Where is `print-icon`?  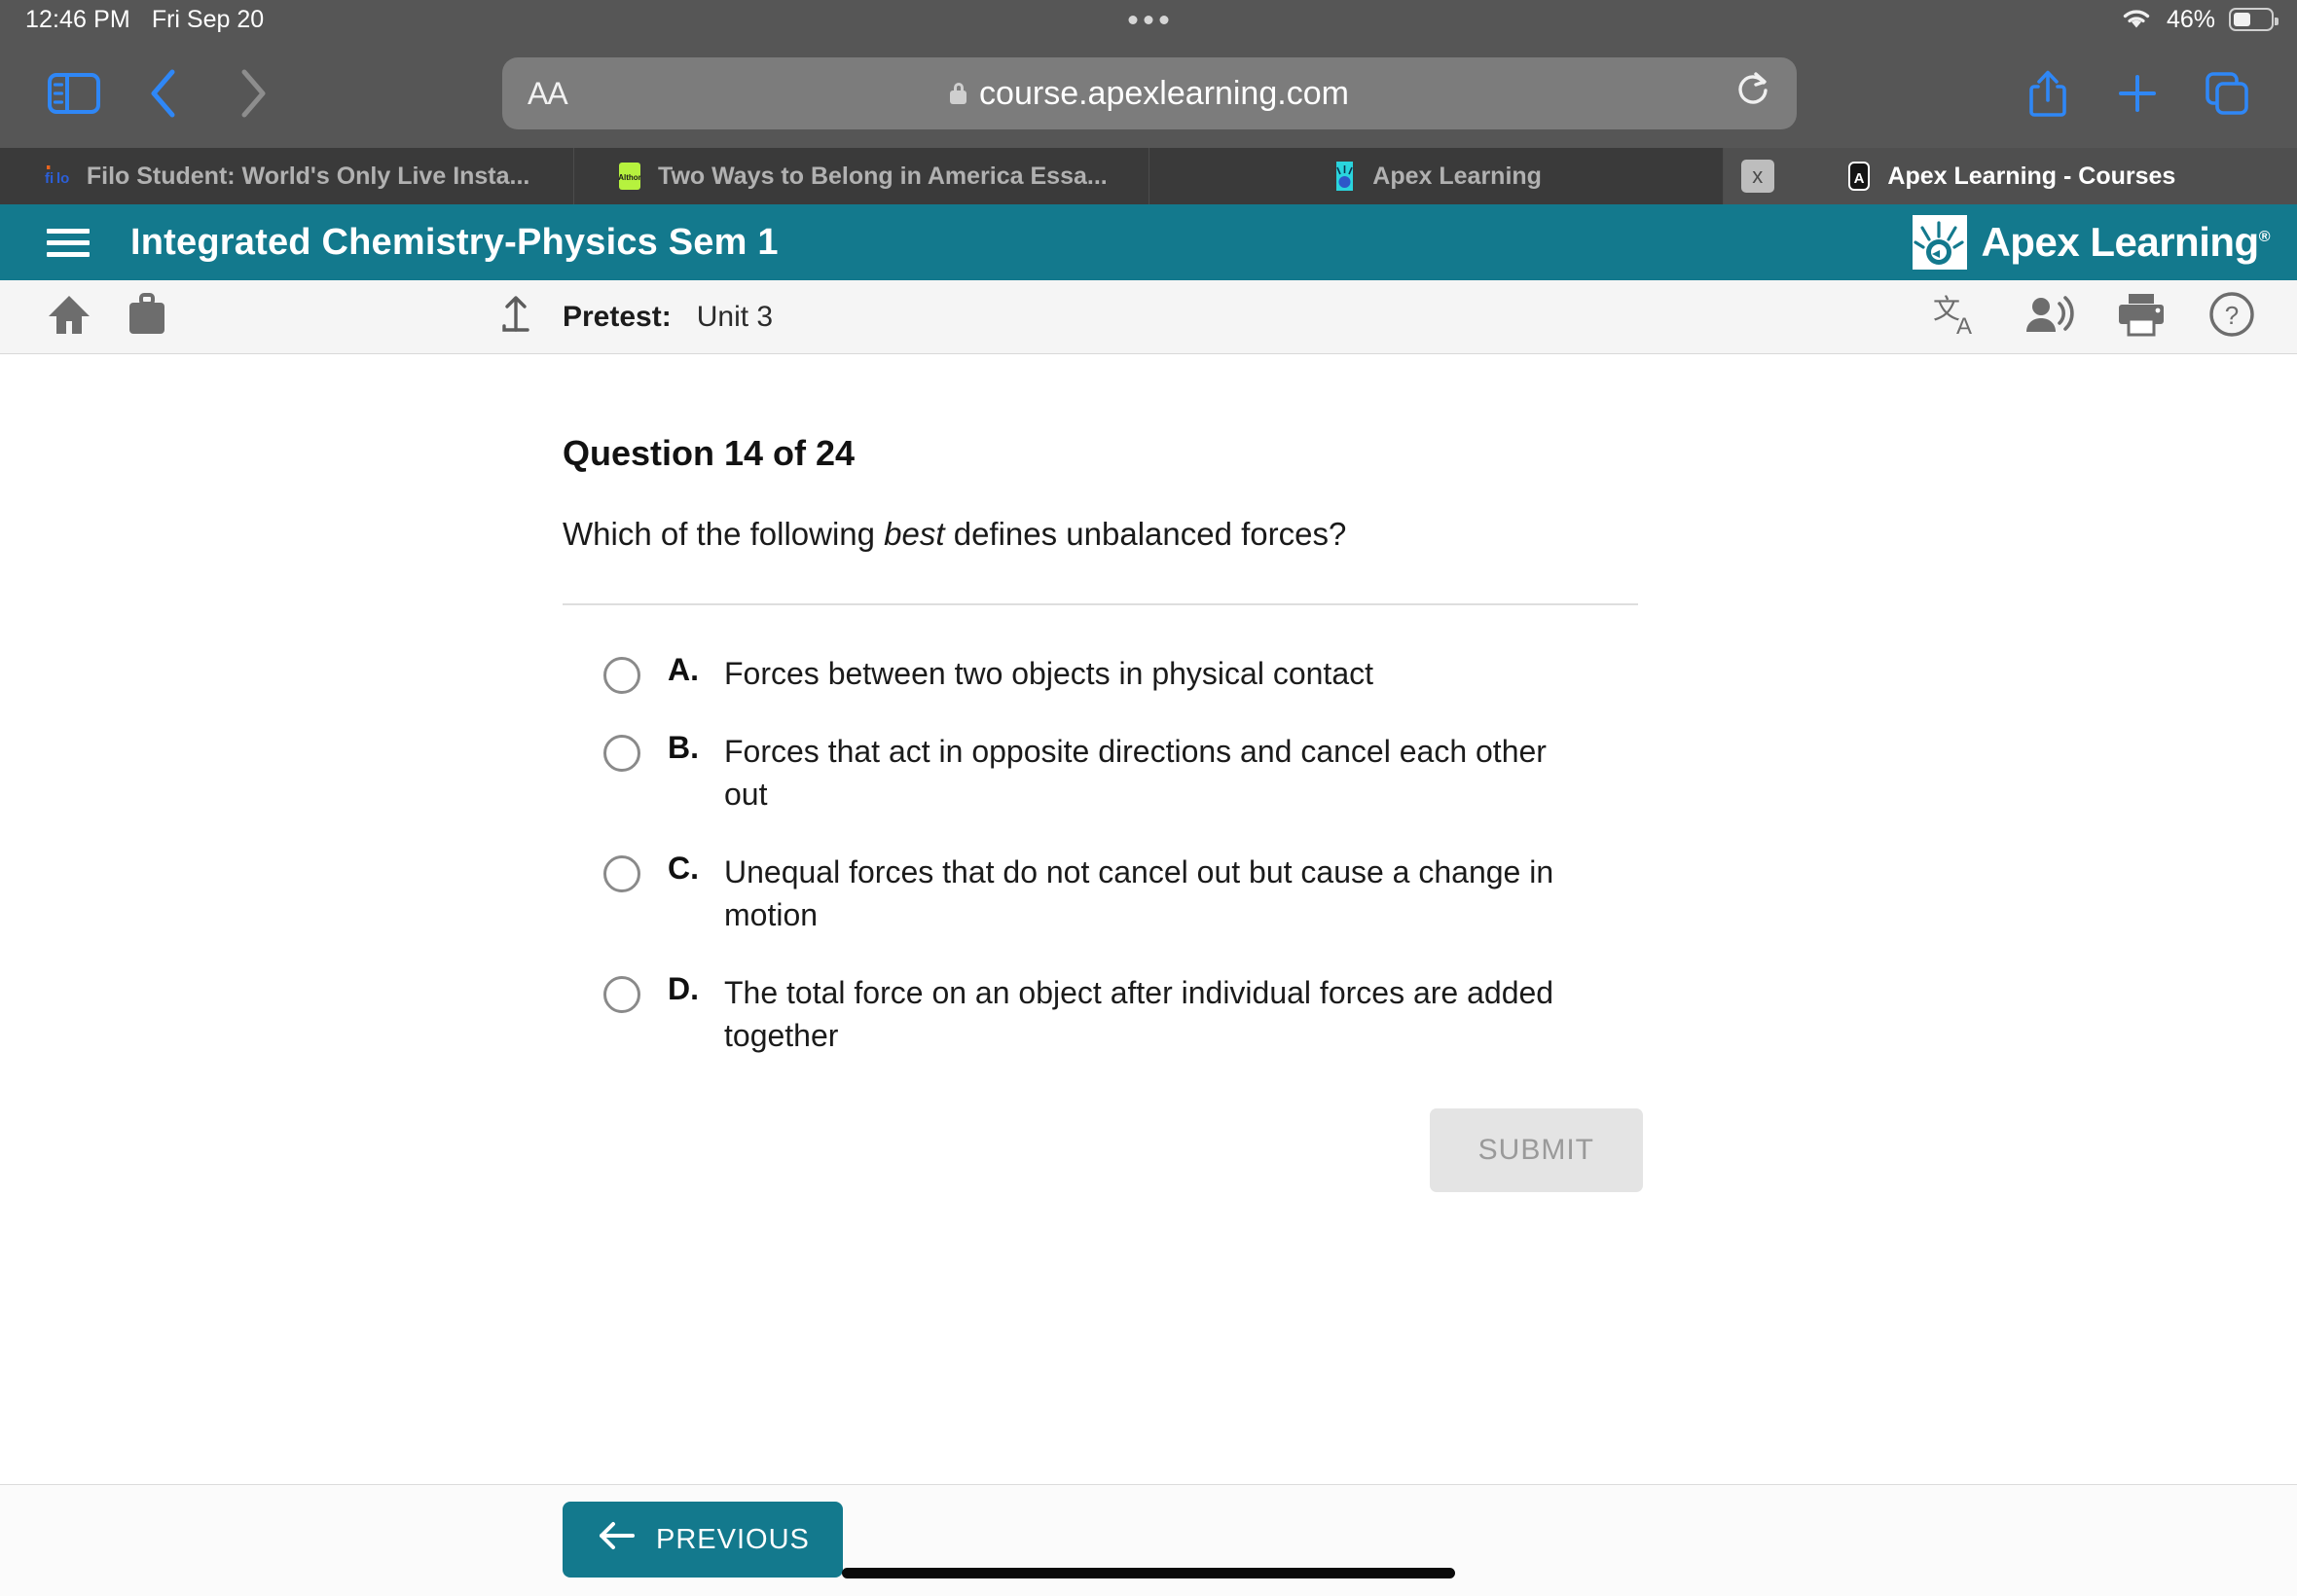 print-icon is located at coordinates (2141, 317).